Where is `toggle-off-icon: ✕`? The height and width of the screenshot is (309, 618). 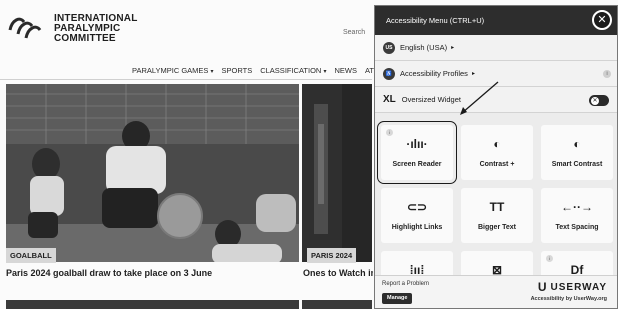
toggle-off-icon: ✕ is located at coordinates (595, 100).